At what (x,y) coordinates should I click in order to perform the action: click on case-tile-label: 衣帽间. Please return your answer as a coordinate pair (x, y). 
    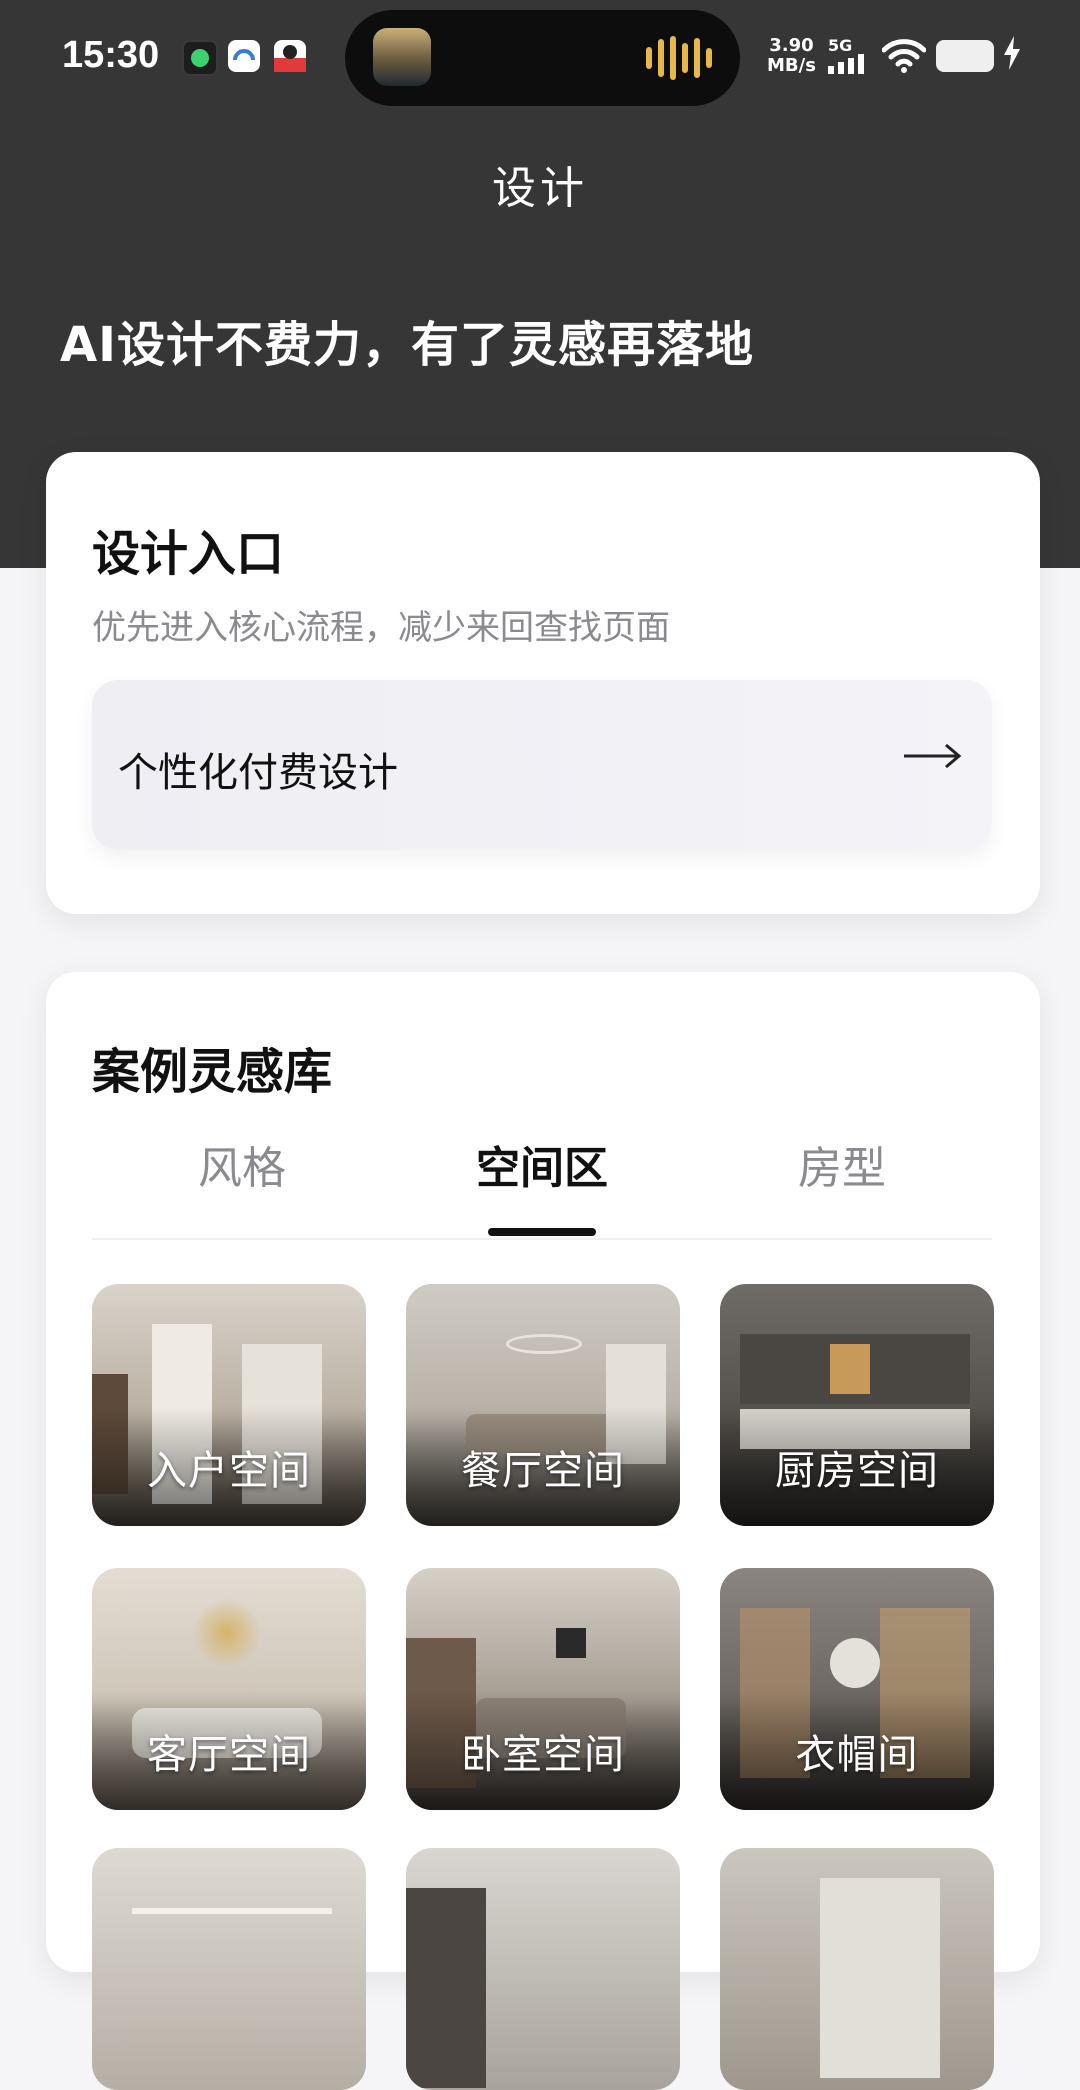
    Looking at the image, I should click on (857, 1755).